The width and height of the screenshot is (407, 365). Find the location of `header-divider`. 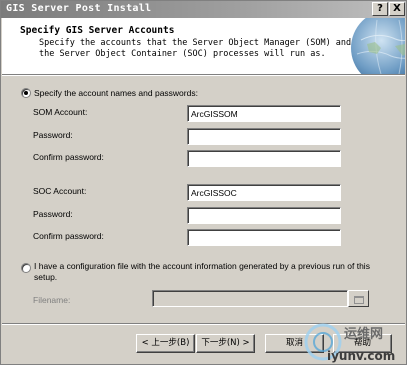

header-divider is located at coordinates (203, 75).